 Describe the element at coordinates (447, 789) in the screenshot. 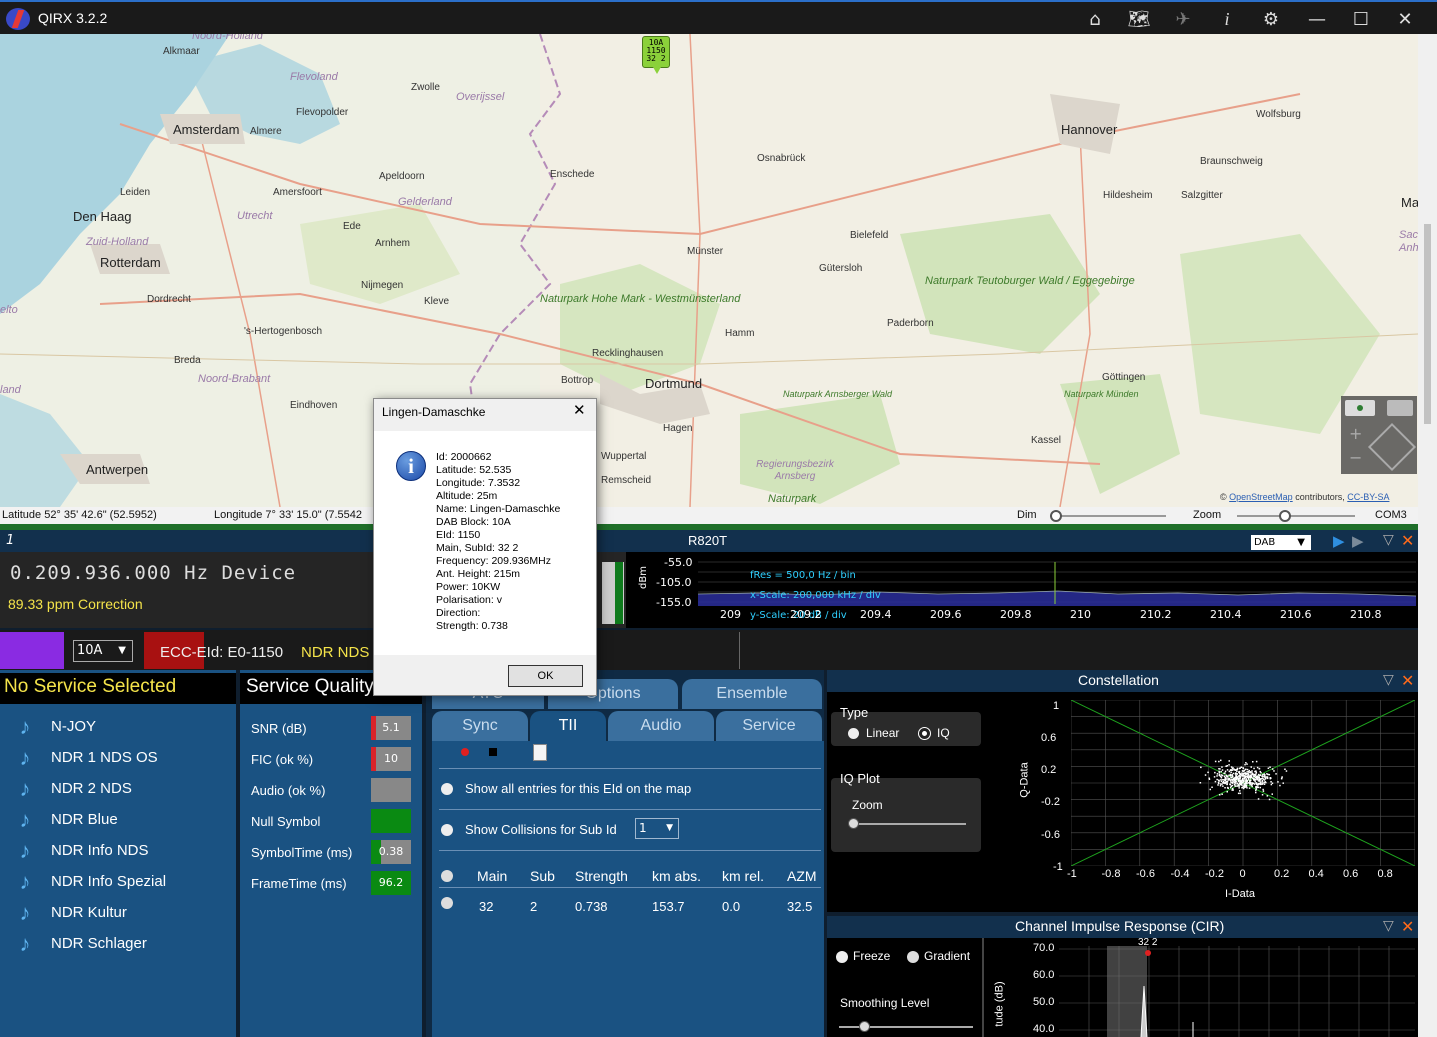

I see `show-all-radio` at that location.